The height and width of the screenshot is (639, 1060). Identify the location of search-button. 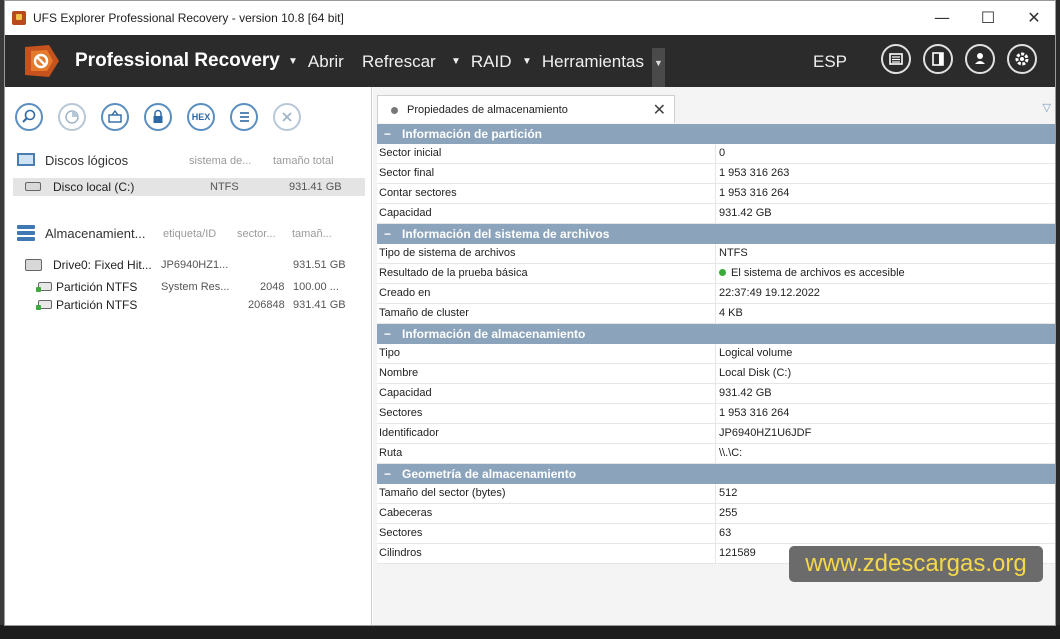
(29, 117).